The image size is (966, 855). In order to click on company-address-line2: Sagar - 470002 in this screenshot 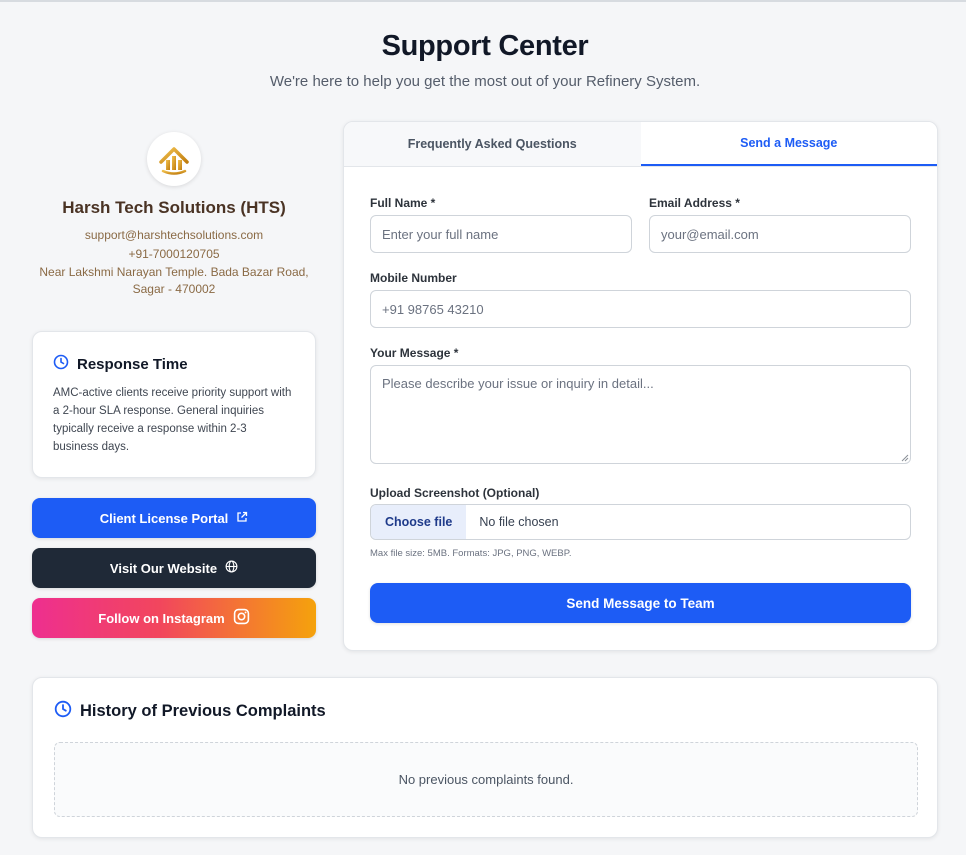, I will do `click(174, 289)`.